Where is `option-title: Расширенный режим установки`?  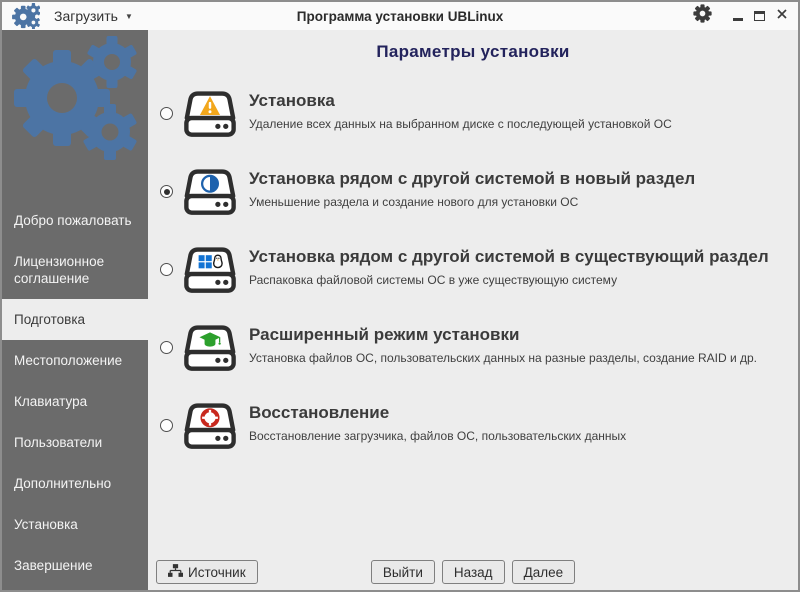 option-title: Расширенный режим установки is located at coordinates (384, 334).